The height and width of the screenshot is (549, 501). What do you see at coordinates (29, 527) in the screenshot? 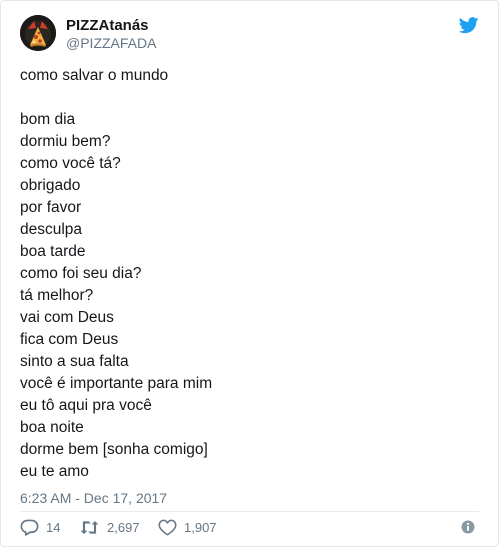
I see `reply-icon` at bounding box center [29, 527].